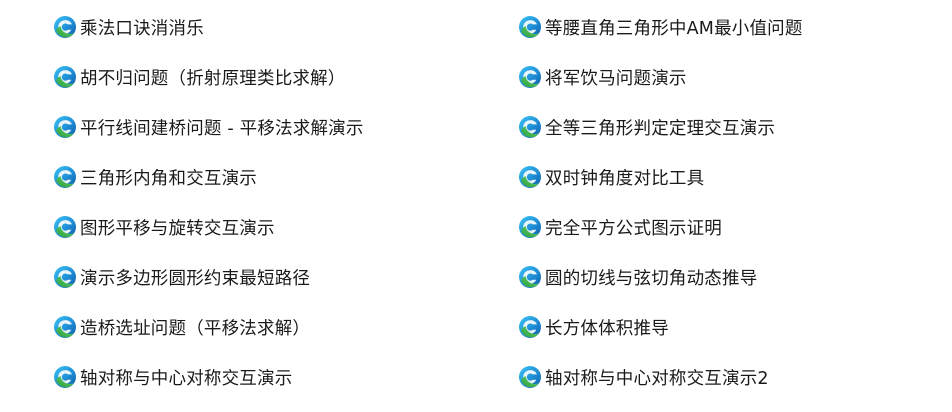 This screenshot has width=952, height=412. Describe the element at coordinates (728, 227) in the screenshot. I see `file-item: 完全平方公式图示证明` at that location.